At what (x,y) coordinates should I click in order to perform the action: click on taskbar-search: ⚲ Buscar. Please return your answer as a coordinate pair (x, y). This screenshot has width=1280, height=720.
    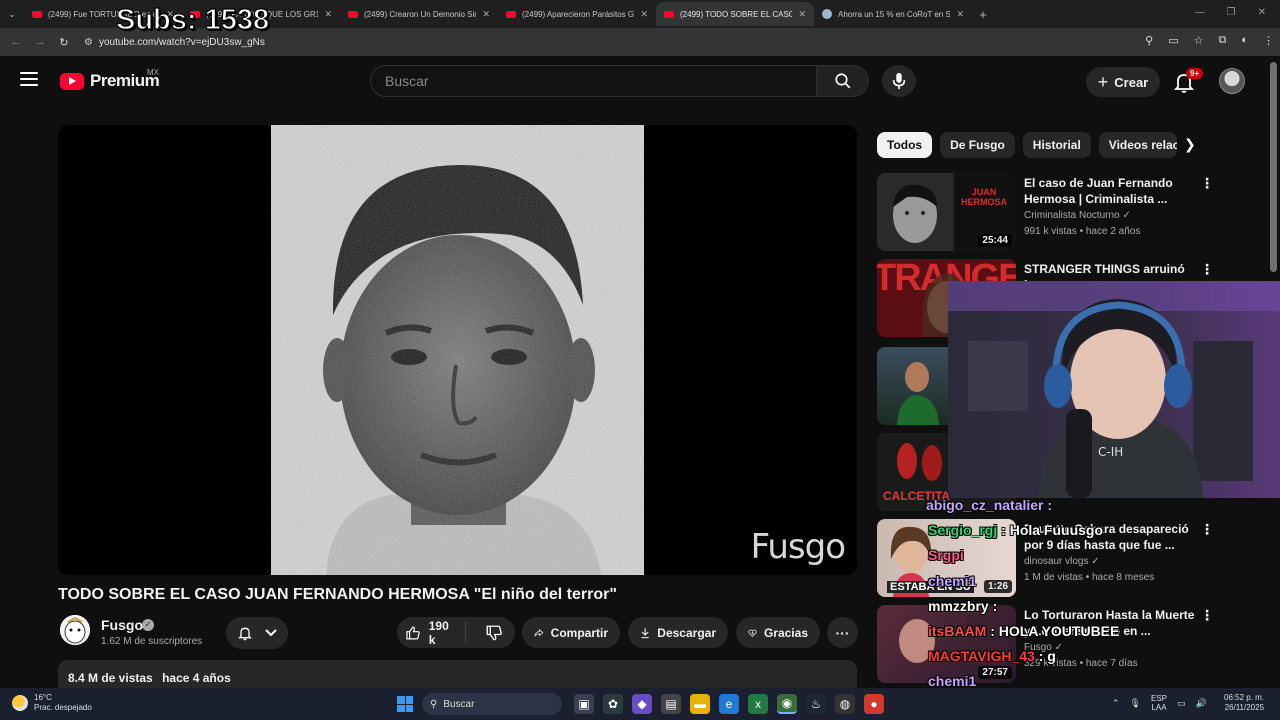
    Looking at the image, I should click on (492, 704).